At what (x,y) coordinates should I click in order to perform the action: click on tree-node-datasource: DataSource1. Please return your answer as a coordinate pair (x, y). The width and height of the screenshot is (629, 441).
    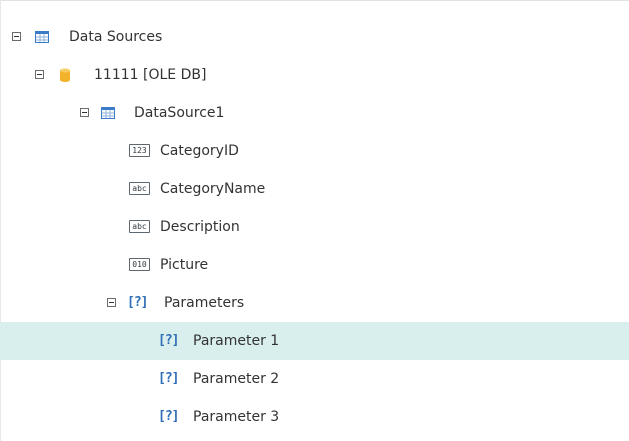
    Looking at the image, I should click on (314, 113).